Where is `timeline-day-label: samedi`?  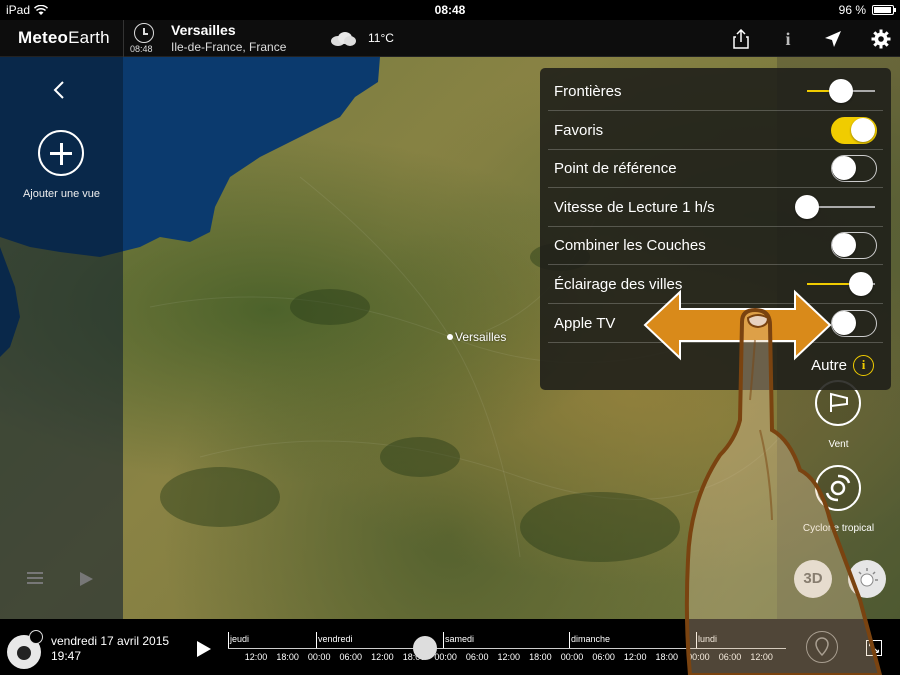
timeline-day-label: samedi is located at coordinates (460, 639).